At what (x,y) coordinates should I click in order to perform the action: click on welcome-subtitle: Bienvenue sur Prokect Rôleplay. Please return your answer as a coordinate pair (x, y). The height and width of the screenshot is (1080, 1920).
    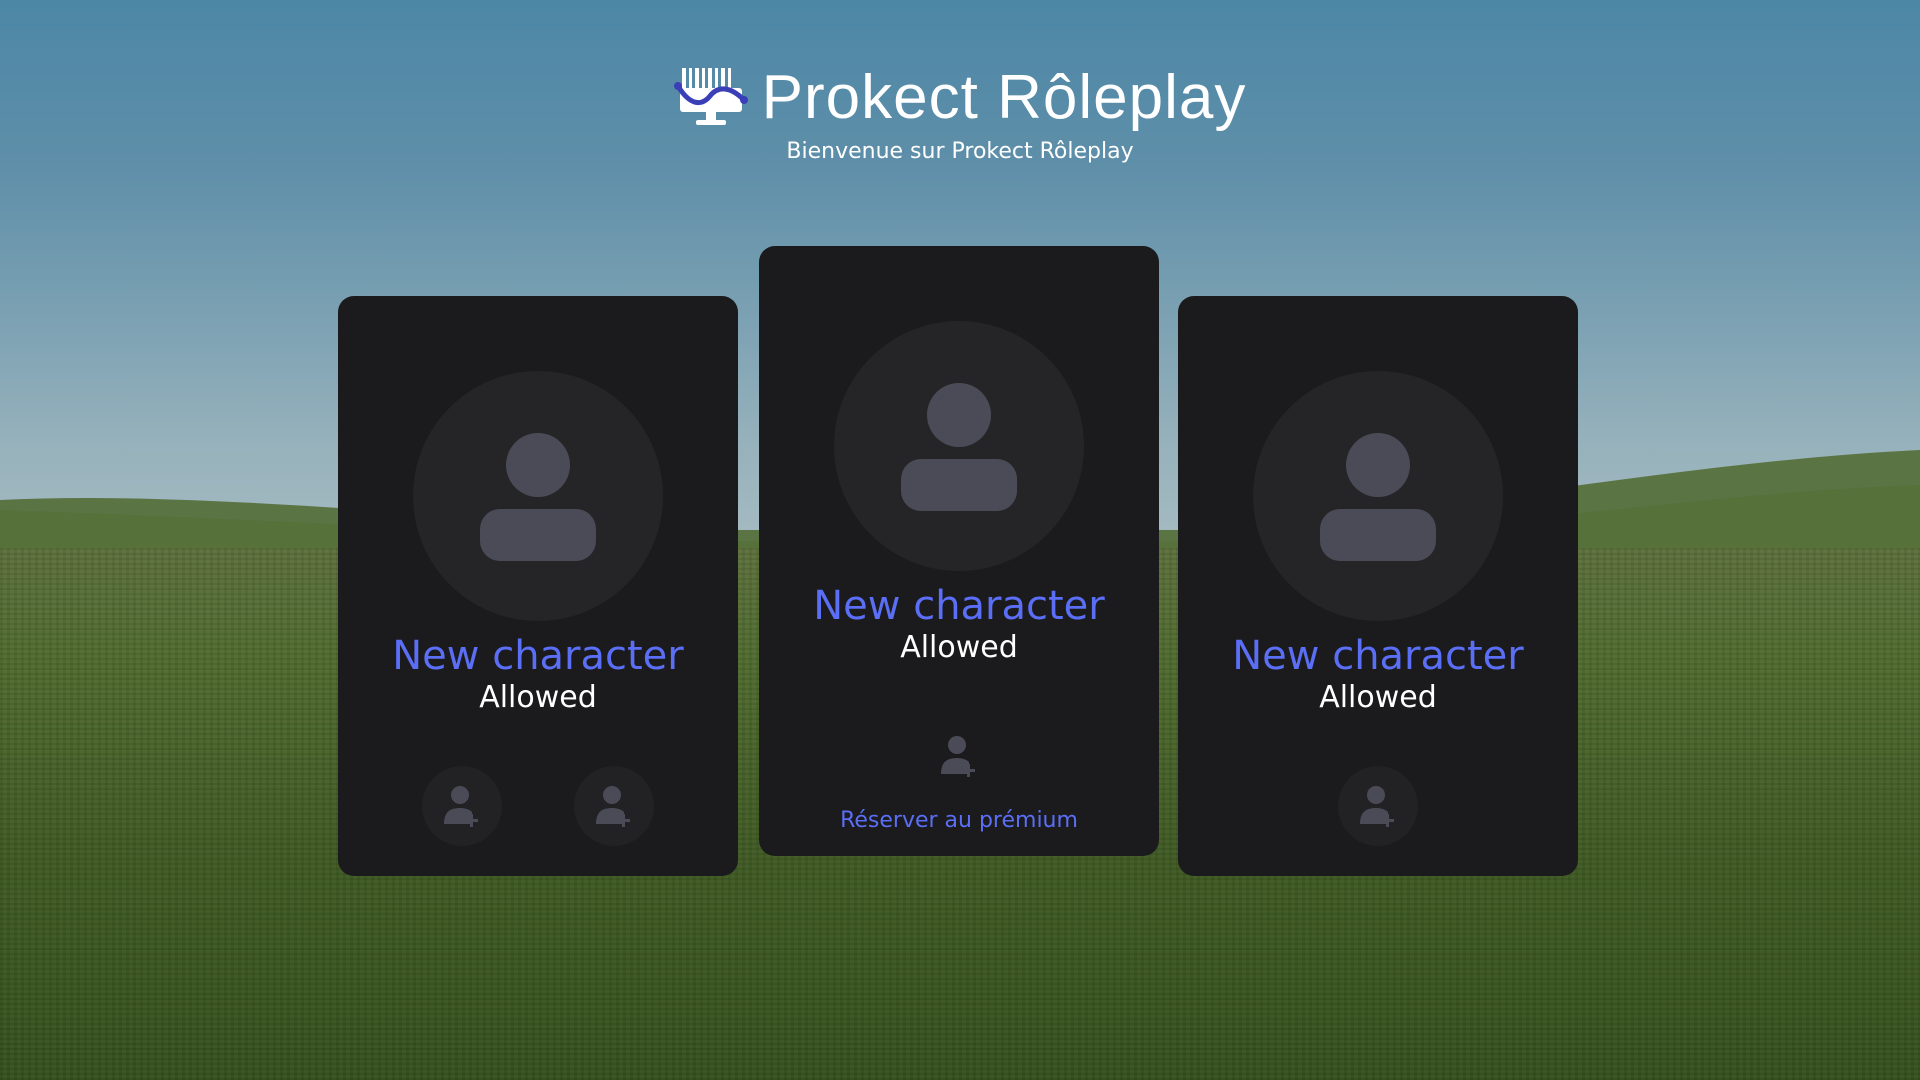
    Looking at the image, I should click on (960, 151).